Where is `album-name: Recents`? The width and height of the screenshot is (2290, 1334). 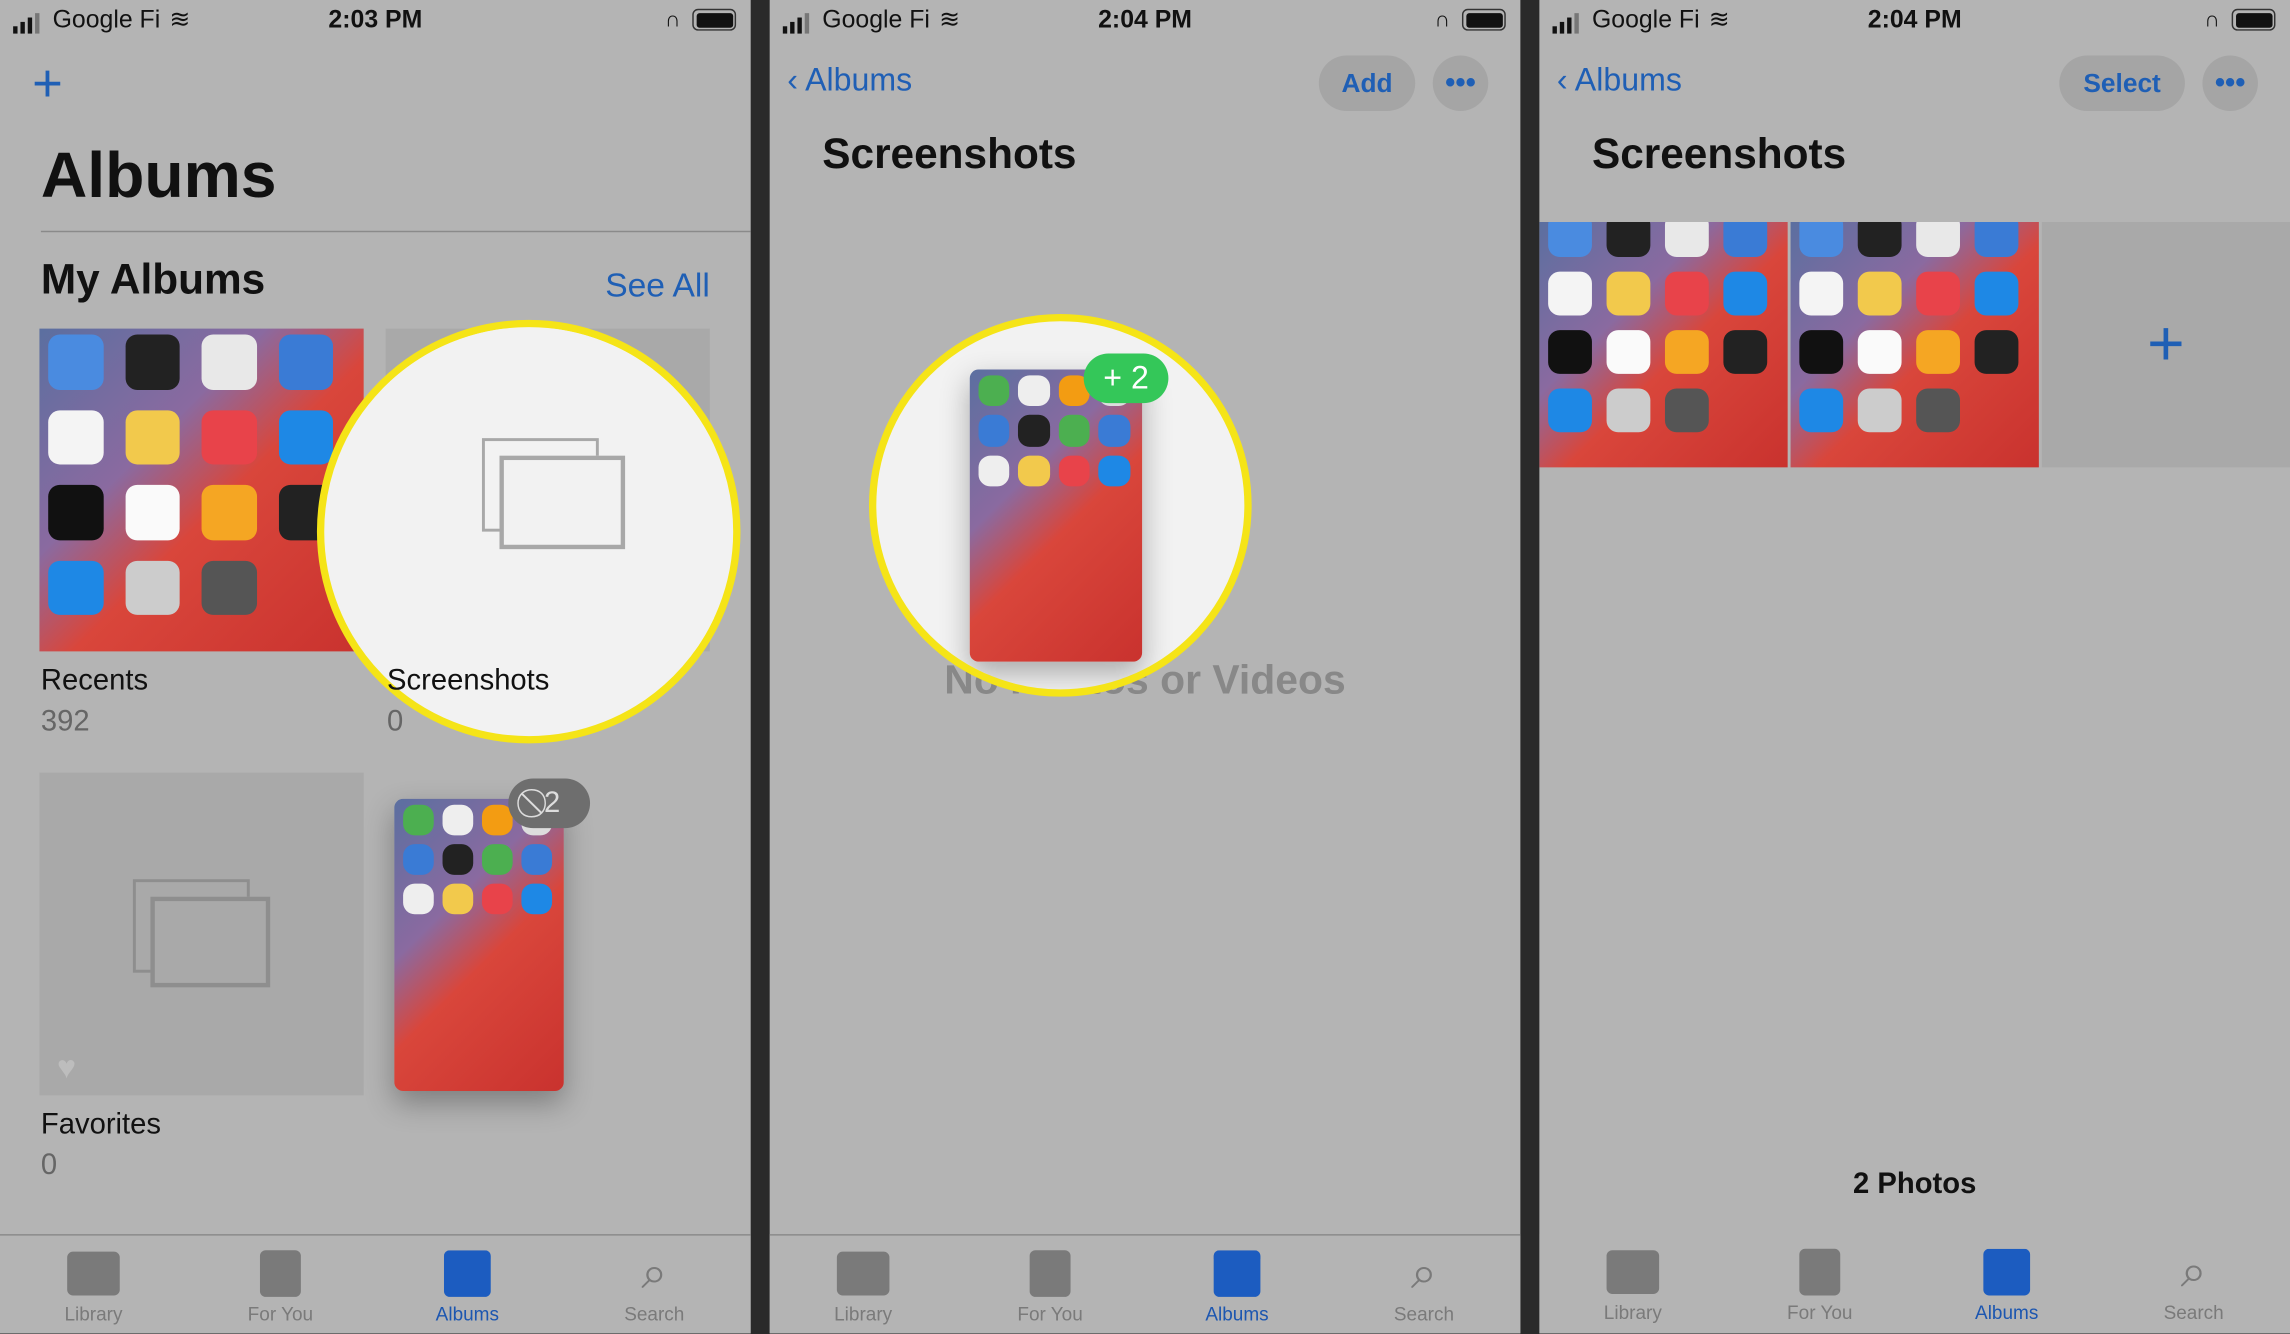
album-name: Recents is located at coordinates (94, 680).